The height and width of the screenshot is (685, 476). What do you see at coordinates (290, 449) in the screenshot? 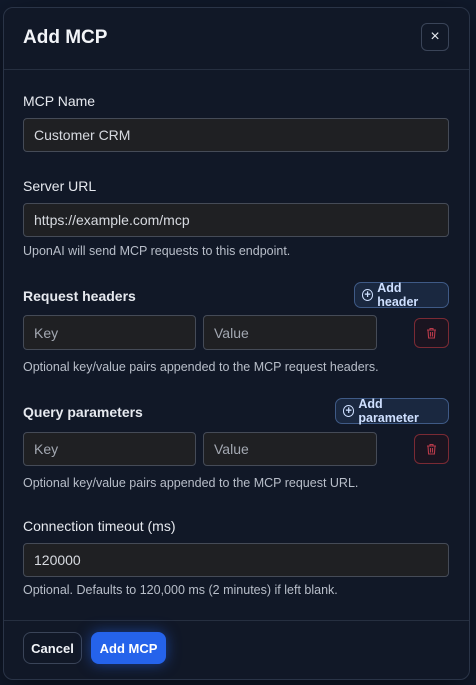
I see `param-value-input: Value` at bounding box center [290, 449].